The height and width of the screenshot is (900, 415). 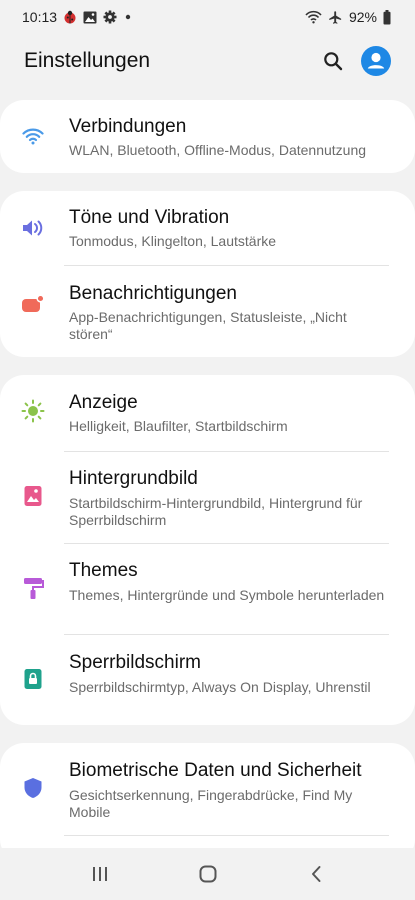 I want to click on item-title: Hintergrundbild, so click(x=133, y=478).